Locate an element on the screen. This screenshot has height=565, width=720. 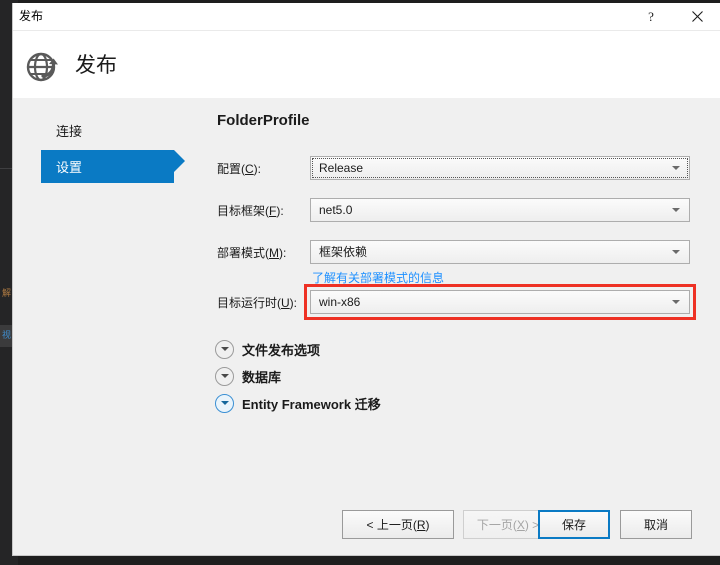
save-button: 保存 is located at coordinates (574, 524).